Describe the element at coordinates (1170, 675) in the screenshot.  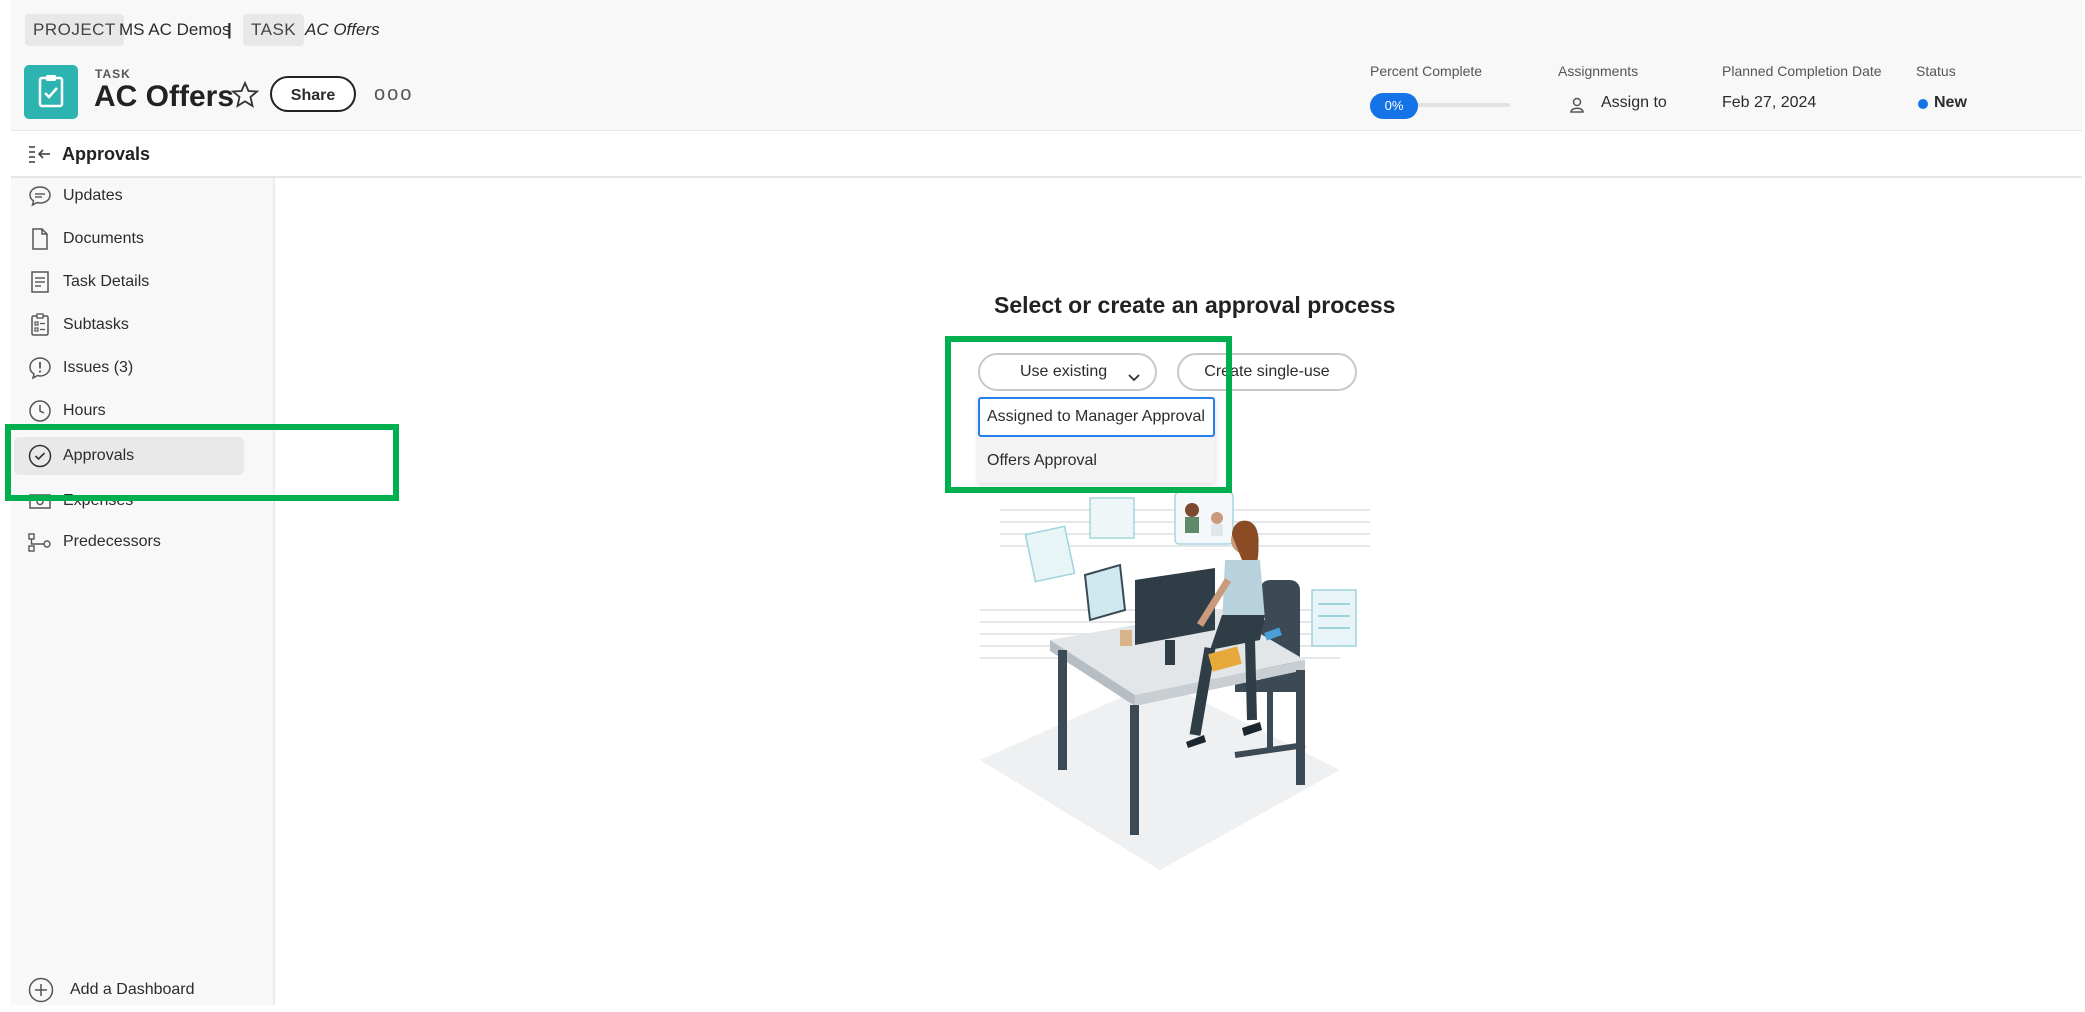
I see `person-at-desk-illustration` at that location.